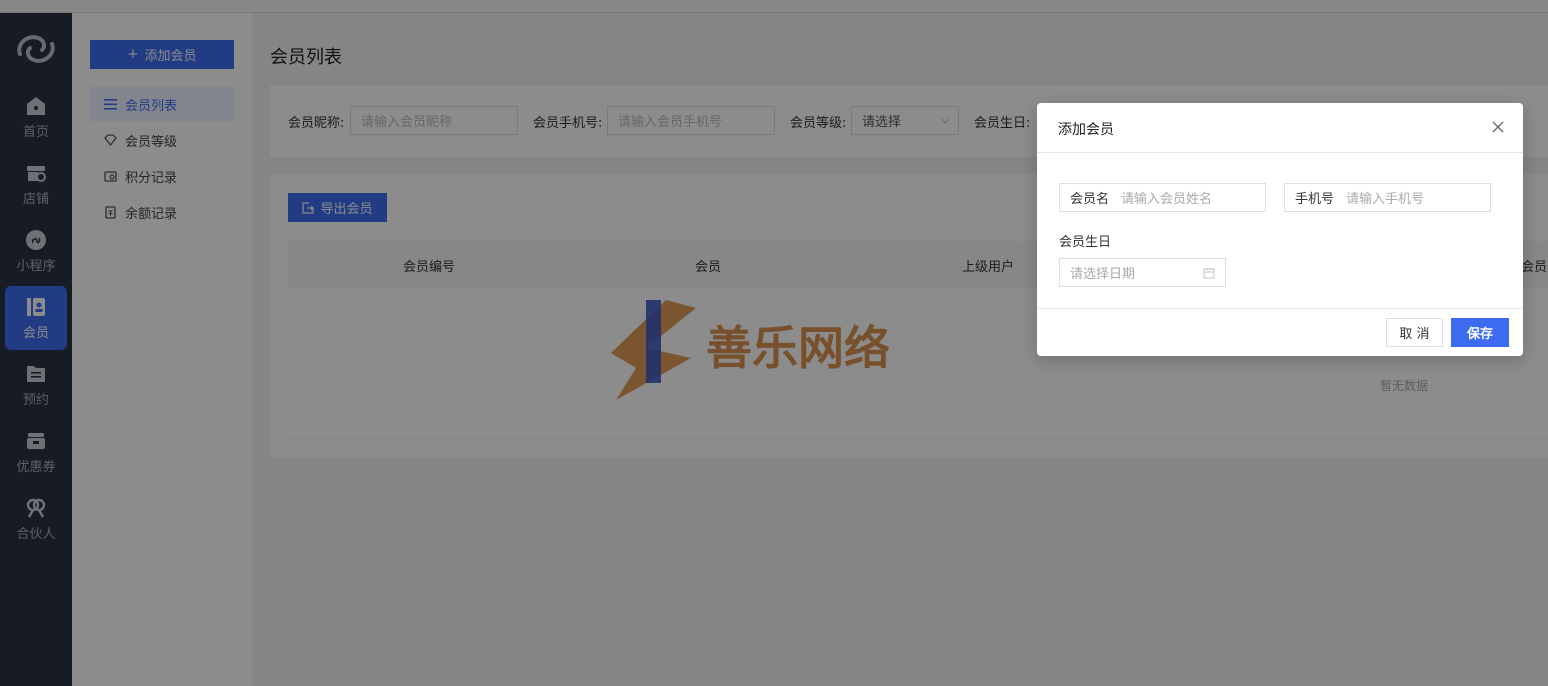 The height and width of the screenshot is (686, 1548). Describe the element at coordinates (1142, 272) in the screenshot. I see `birthday-date-picker: 请选择日期` at that location.